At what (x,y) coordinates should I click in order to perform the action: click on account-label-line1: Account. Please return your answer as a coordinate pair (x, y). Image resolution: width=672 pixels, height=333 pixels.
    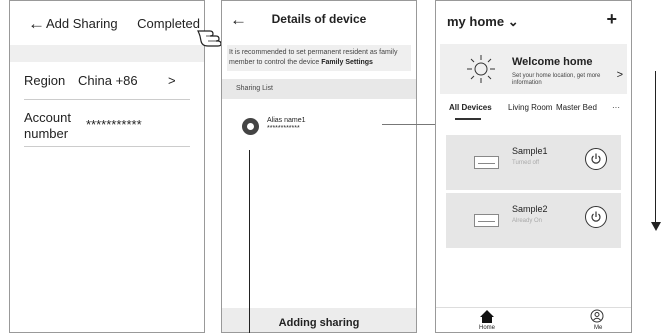
    Looking at the image, I should click on (47, 117).